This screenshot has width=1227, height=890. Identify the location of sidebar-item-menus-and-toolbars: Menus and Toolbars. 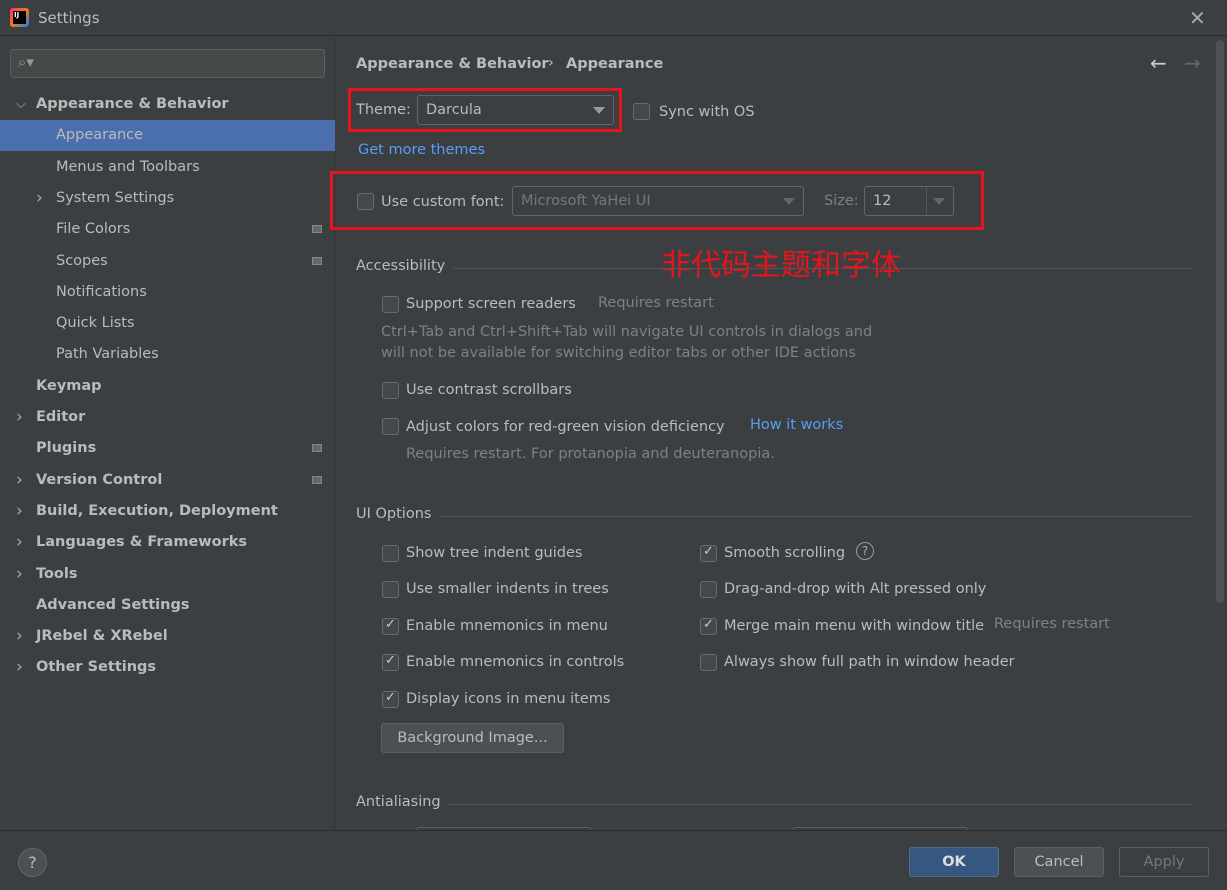
(167, 167).